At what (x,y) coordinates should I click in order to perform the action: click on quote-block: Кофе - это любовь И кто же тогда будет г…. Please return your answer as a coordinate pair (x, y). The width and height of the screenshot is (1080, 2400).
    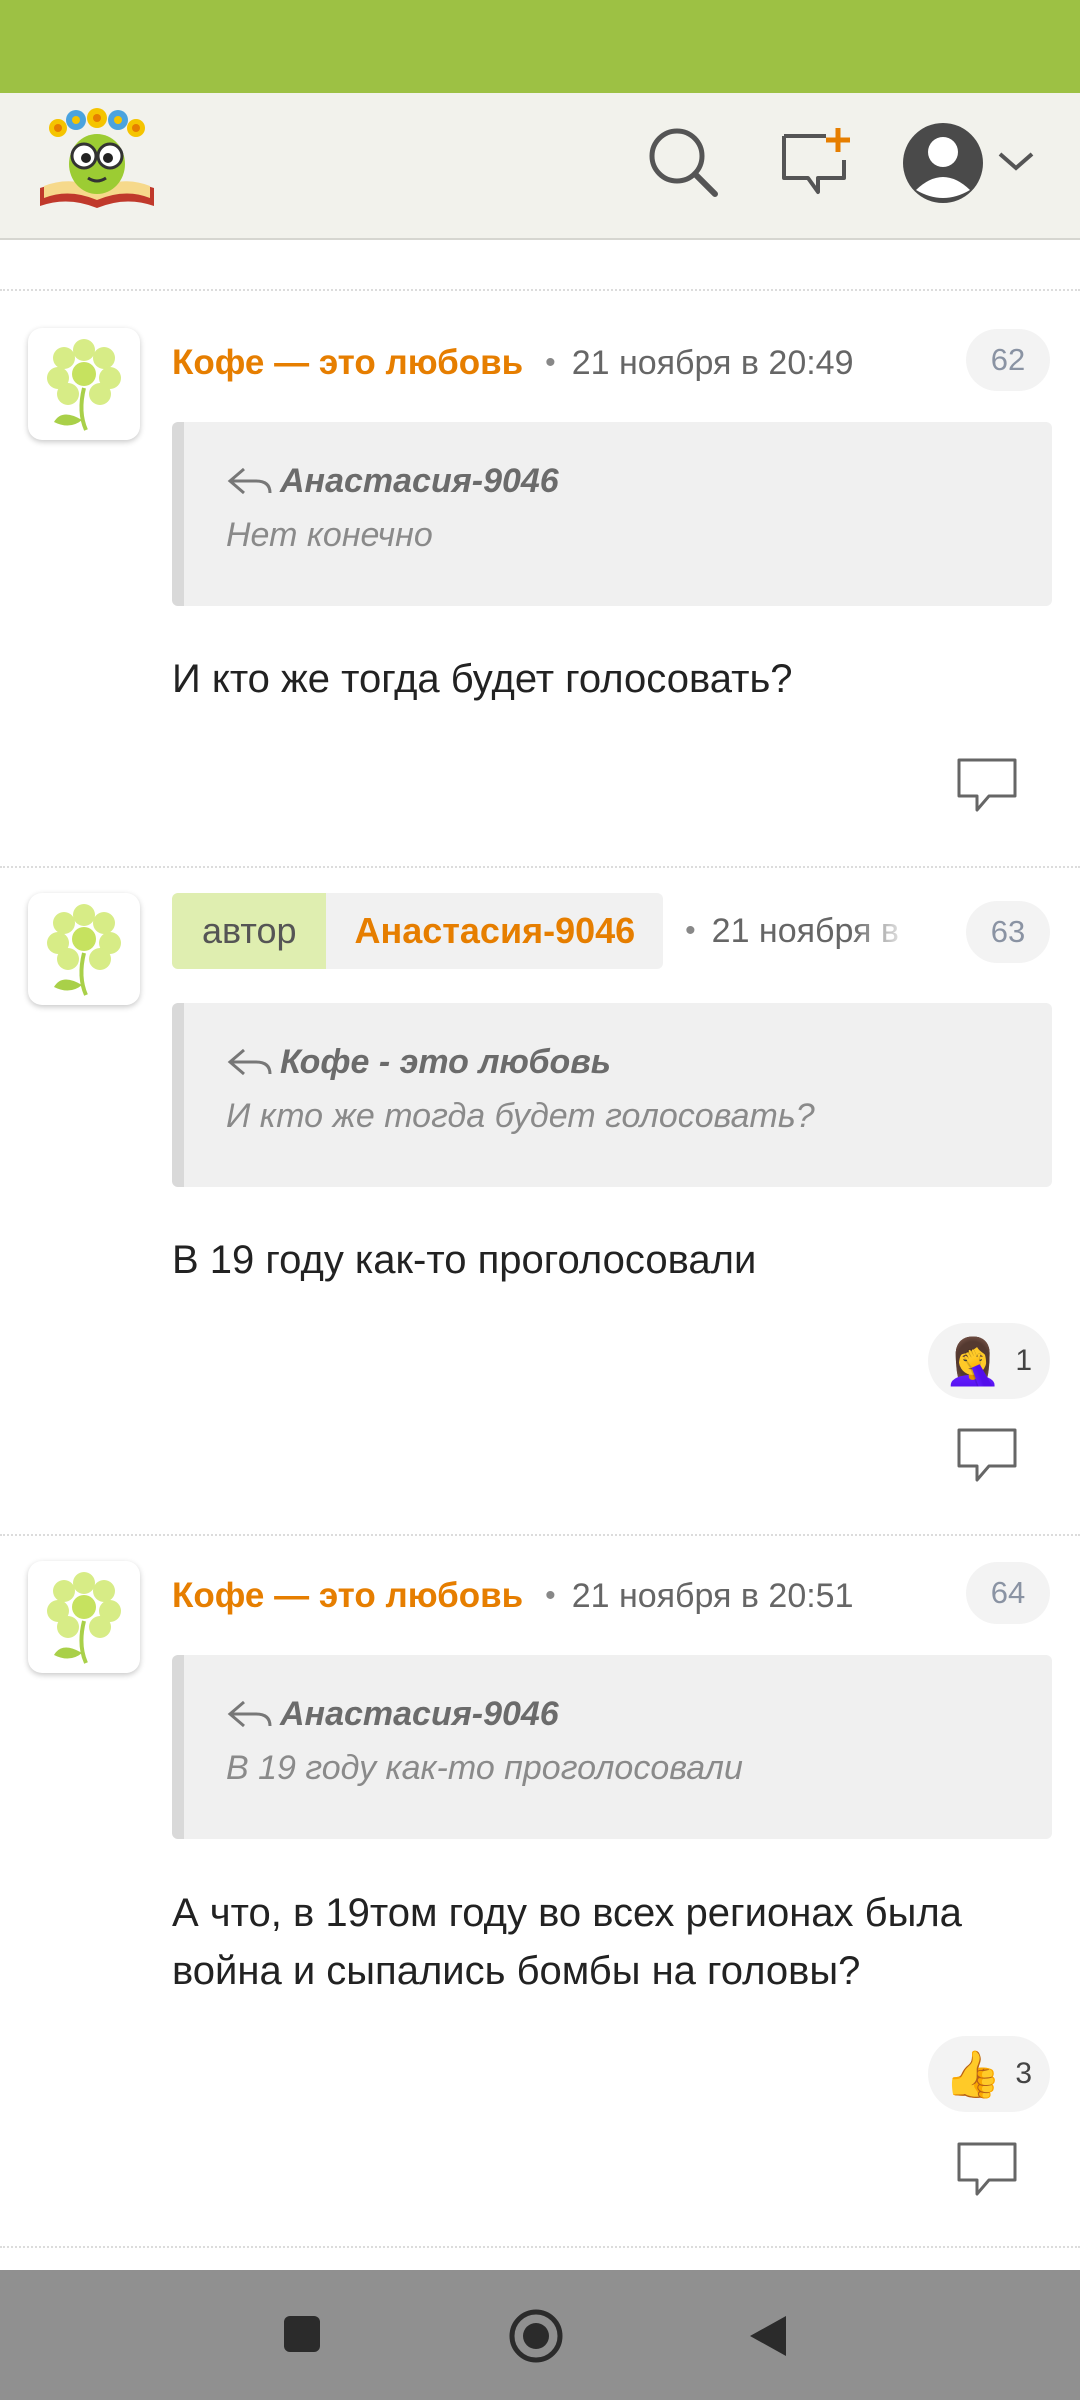
    Looking at the image, I should click on (612, 1095).